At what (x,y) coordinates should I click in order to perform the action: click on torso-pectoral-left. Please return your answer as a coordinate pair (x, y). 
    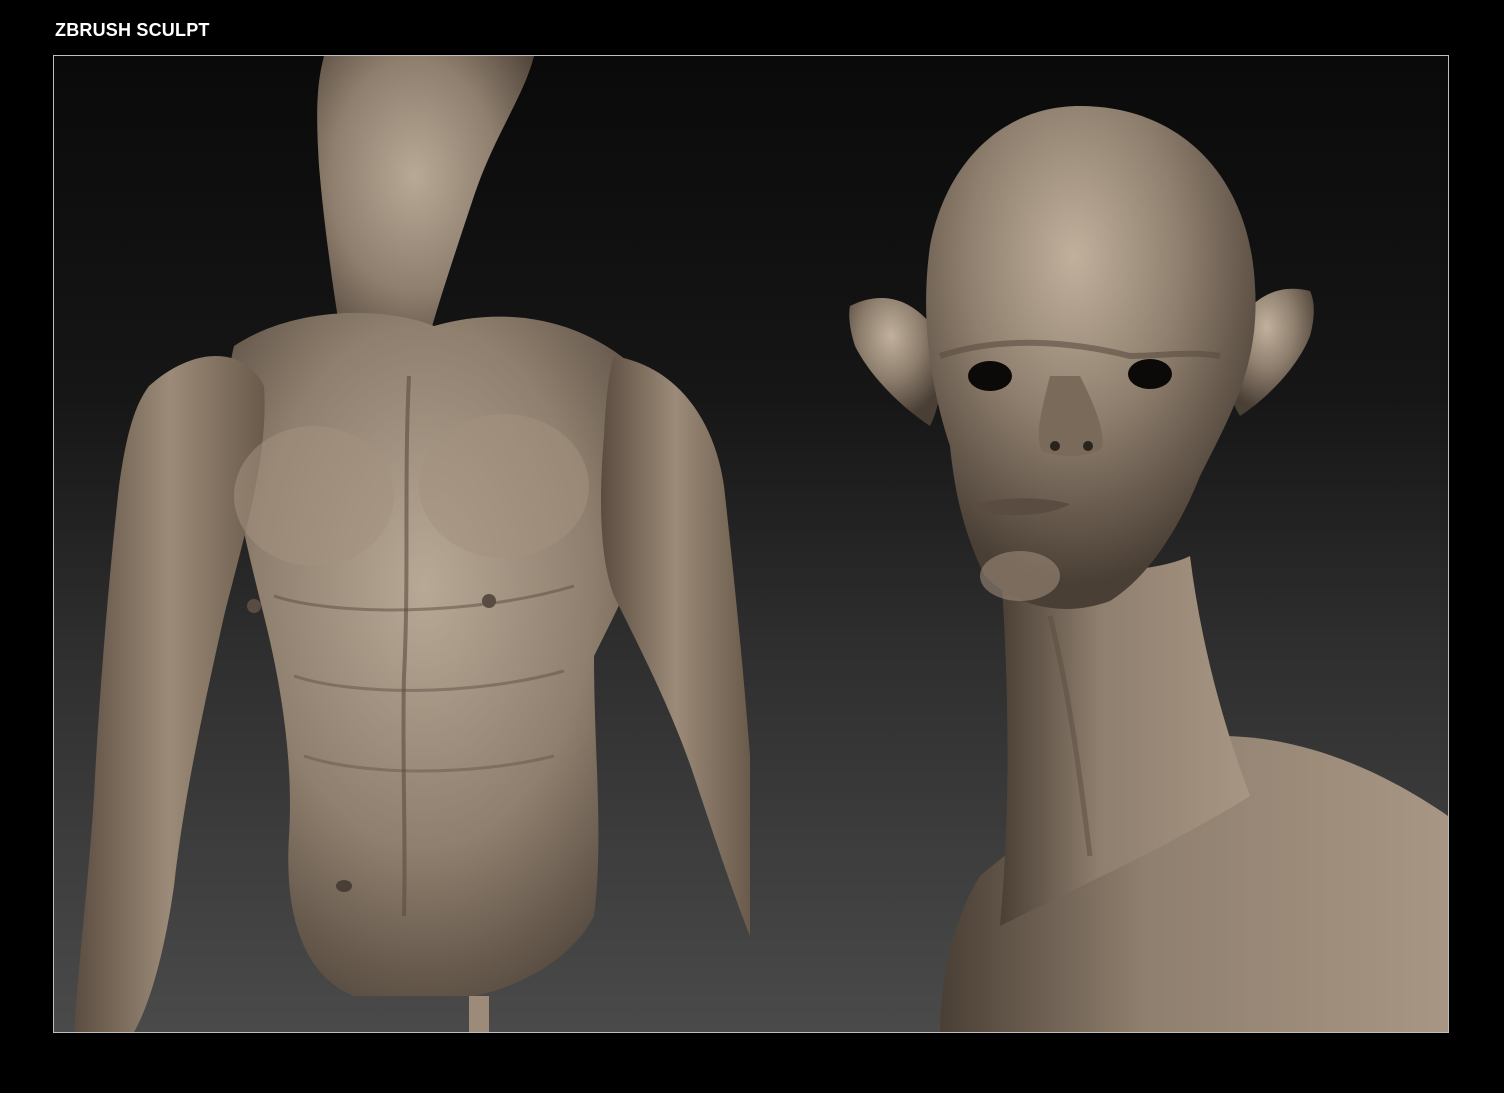
    Looking at the image, I should click on (314, 496).